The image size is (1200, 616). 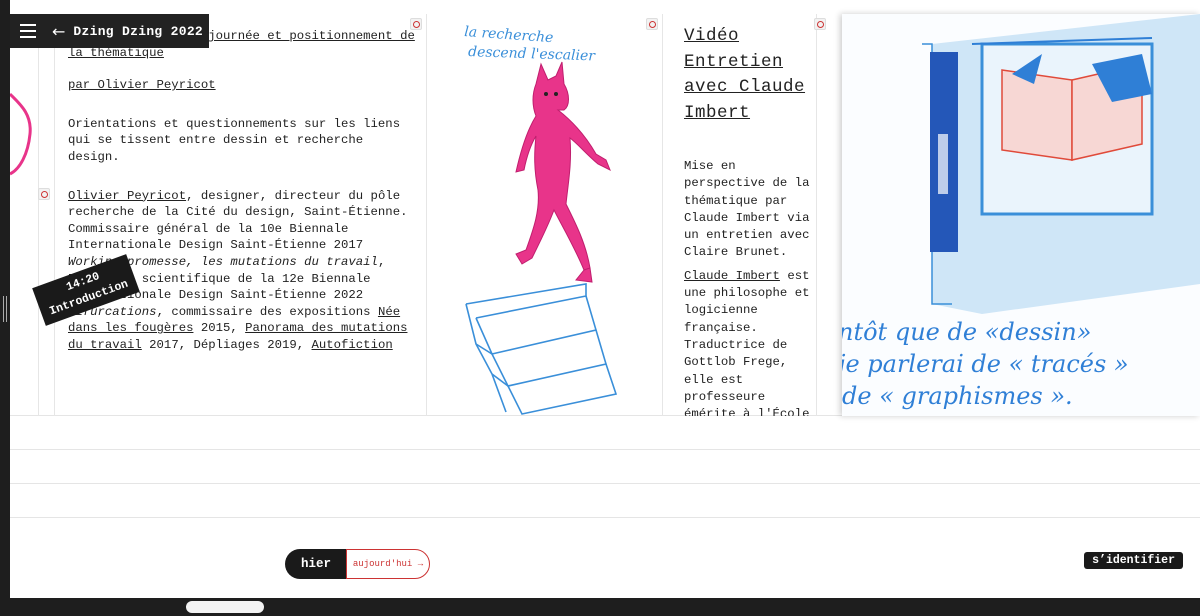 I want to click on horizontal-scrollbar-thumb, so click(x=225, y=607).